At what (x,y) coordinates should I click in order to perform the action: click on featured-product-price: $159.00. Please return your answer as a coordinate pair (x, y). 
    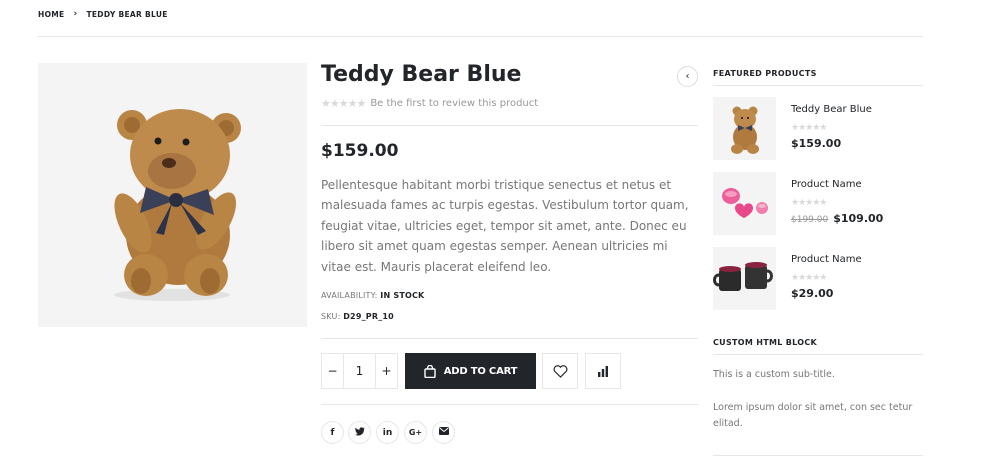
    Looking at the image, I should click on (816, 143).